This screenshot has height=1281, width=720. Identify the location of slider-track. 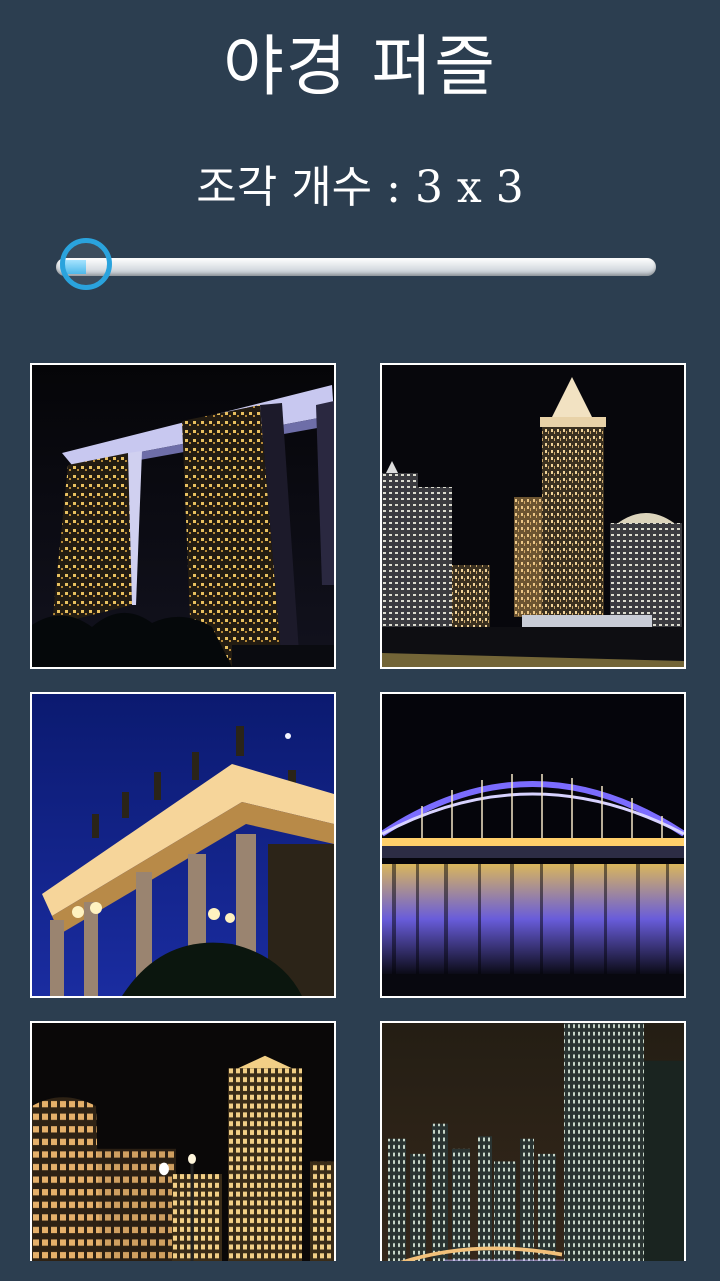
(356, 267).